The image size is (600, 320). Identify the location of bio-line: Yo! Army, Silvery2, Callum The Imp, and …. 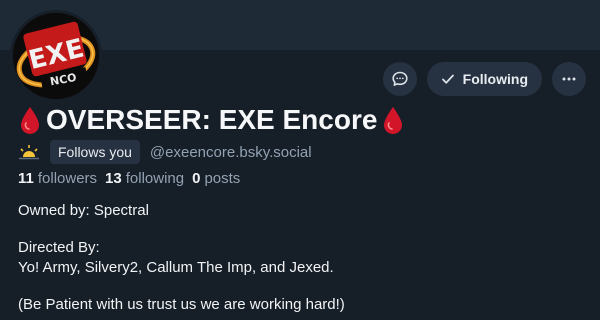
(176, 267).